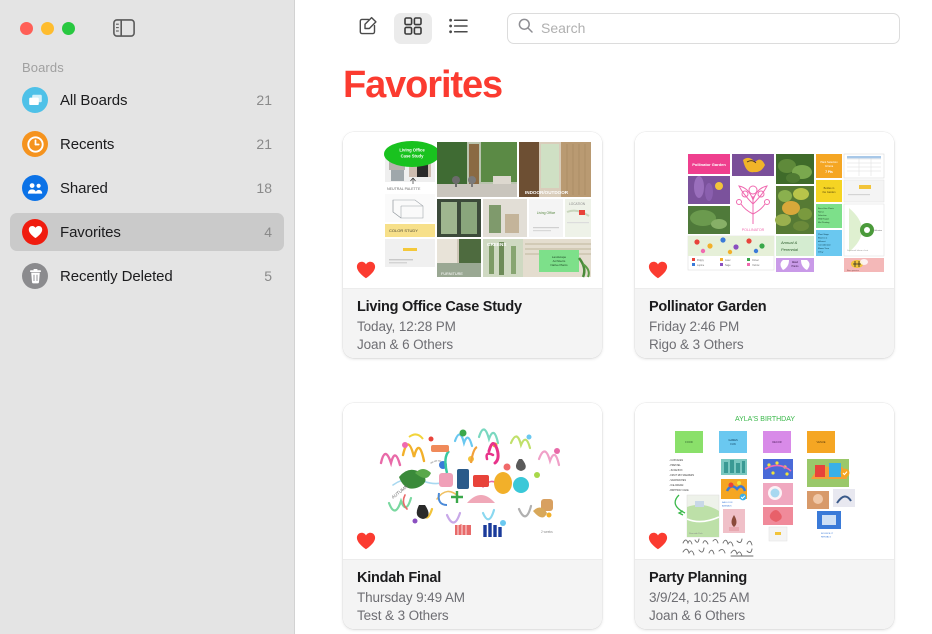  Describe the element at coordinates (147, 188) in the screenshot. I see `sidebar-item-shared: Shared 18` at that location.